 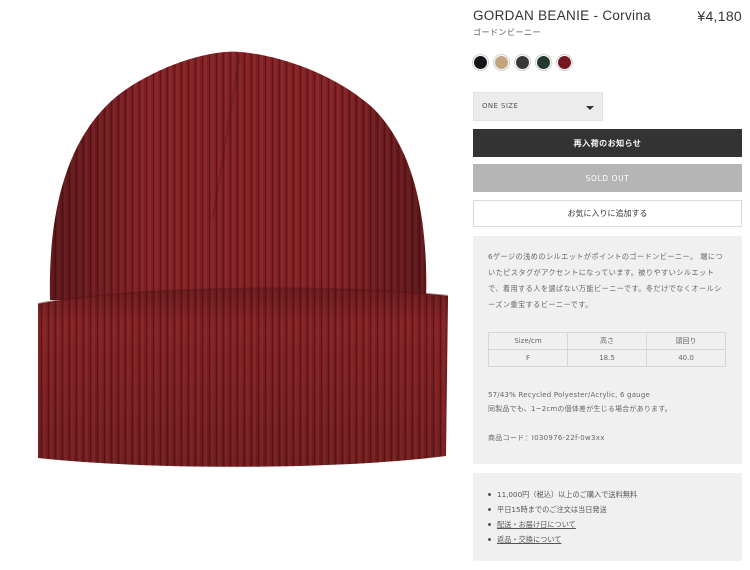 I want to click on size-select: ONE SIZE, so click(x=538, y=106).